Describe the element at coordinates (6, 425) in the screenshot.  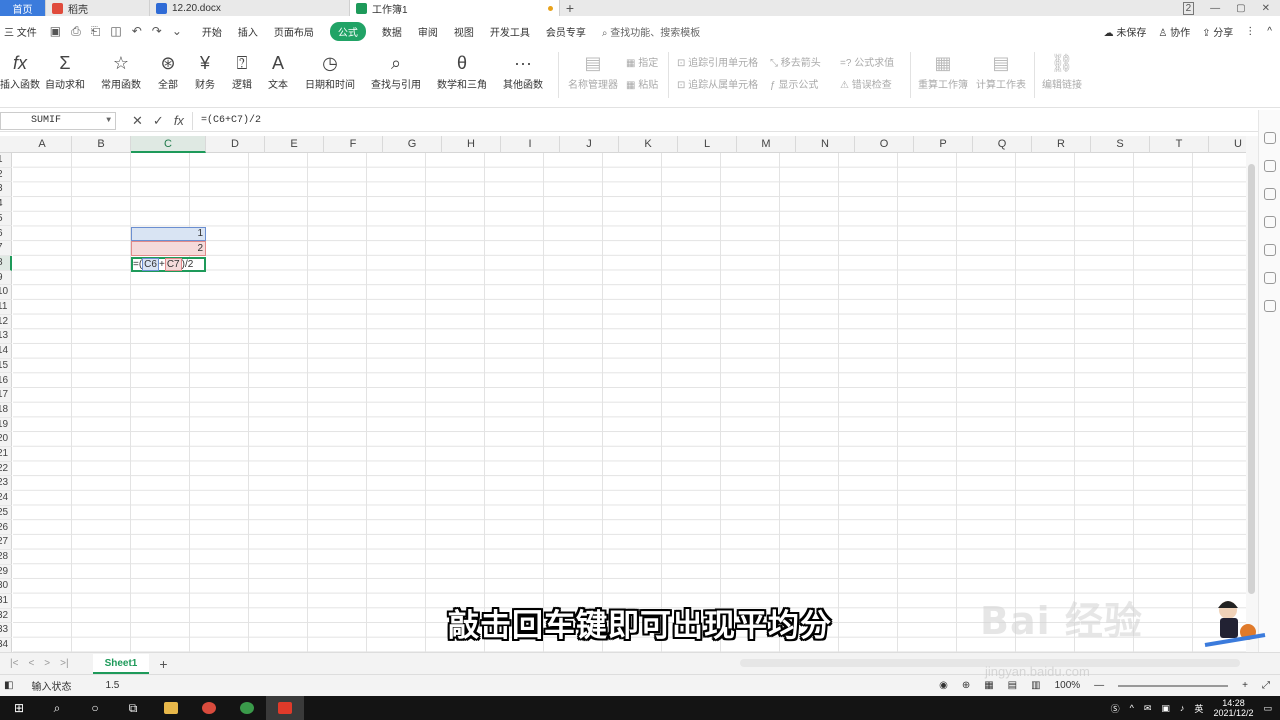
I see `row-header-19: 19` at that location.